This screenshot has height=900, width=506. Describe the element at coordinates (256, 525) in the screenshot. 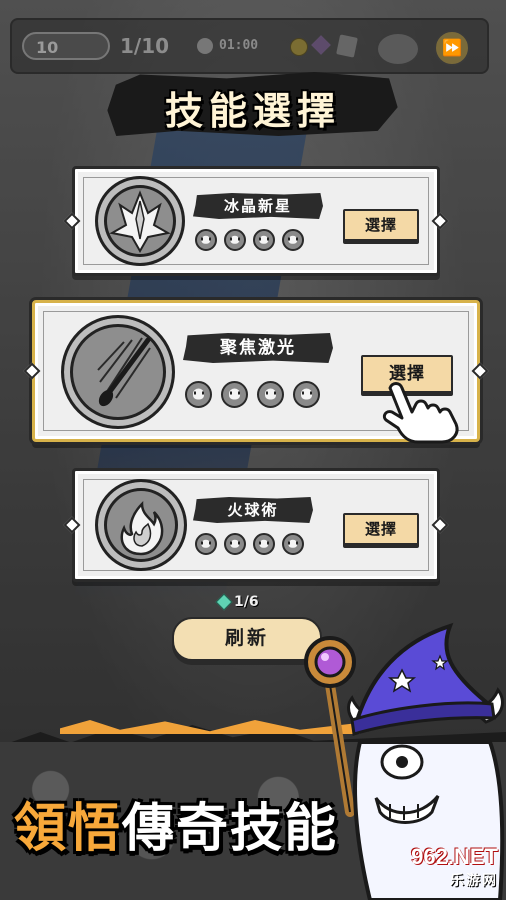

I see `skill-card-fire: 火球術 選擇` at that location.